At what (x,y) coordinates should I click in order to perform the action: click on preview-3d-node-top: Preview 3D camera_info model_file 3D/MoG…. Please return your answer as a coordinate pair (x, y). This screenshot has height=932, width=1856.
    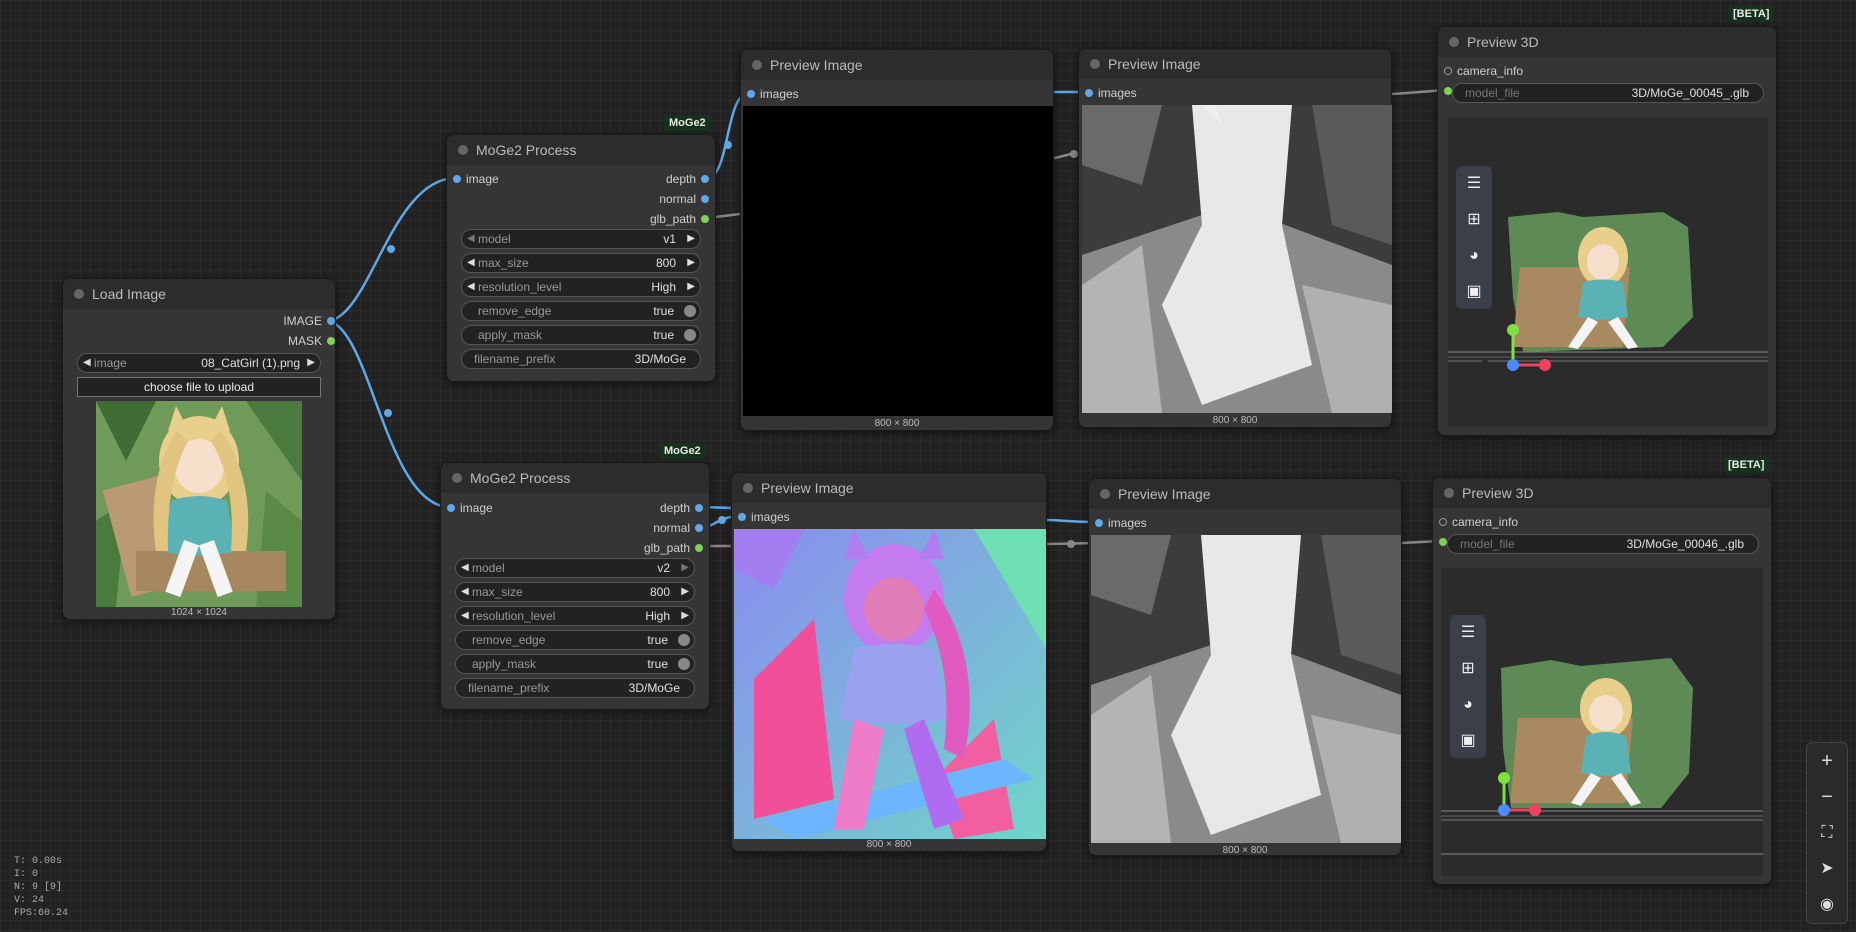
    Looking at the image, I should click on (1607, 231).